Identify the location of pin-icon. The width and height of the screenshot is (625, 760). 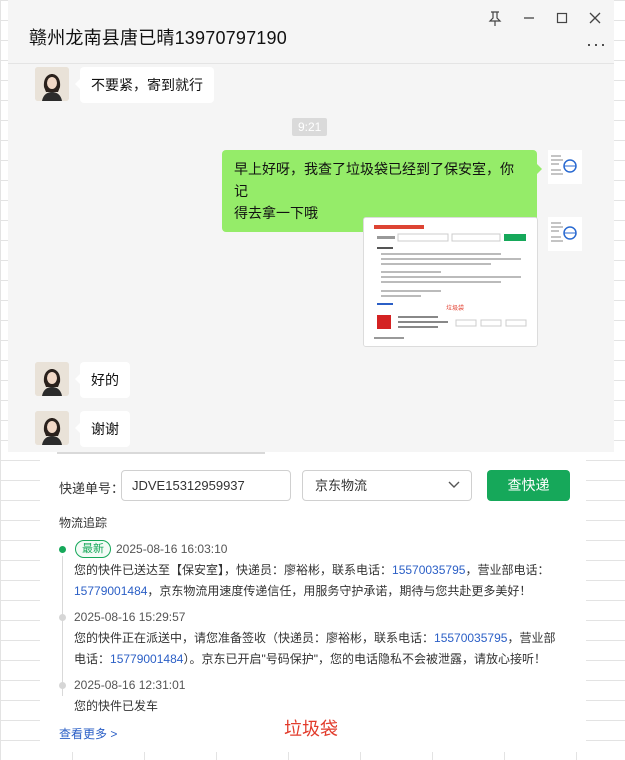
(495, 18).